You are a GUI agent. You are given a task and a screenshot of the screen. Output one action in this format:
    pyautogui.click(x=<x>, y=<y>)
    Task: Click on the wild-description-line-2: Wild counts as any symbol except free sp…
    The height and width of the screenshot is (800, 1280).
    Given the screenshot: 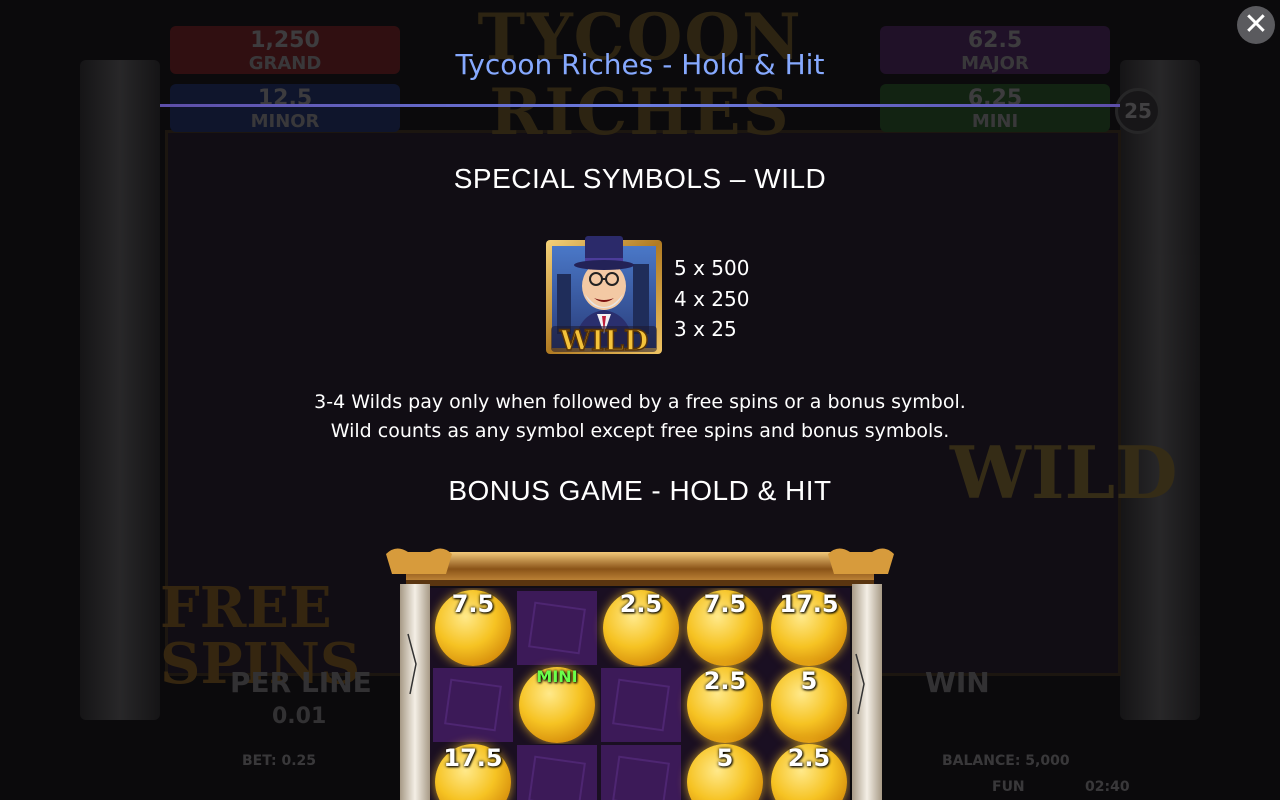 What is the action you would take?
    pyautogui.click(x=640, y=431)
    